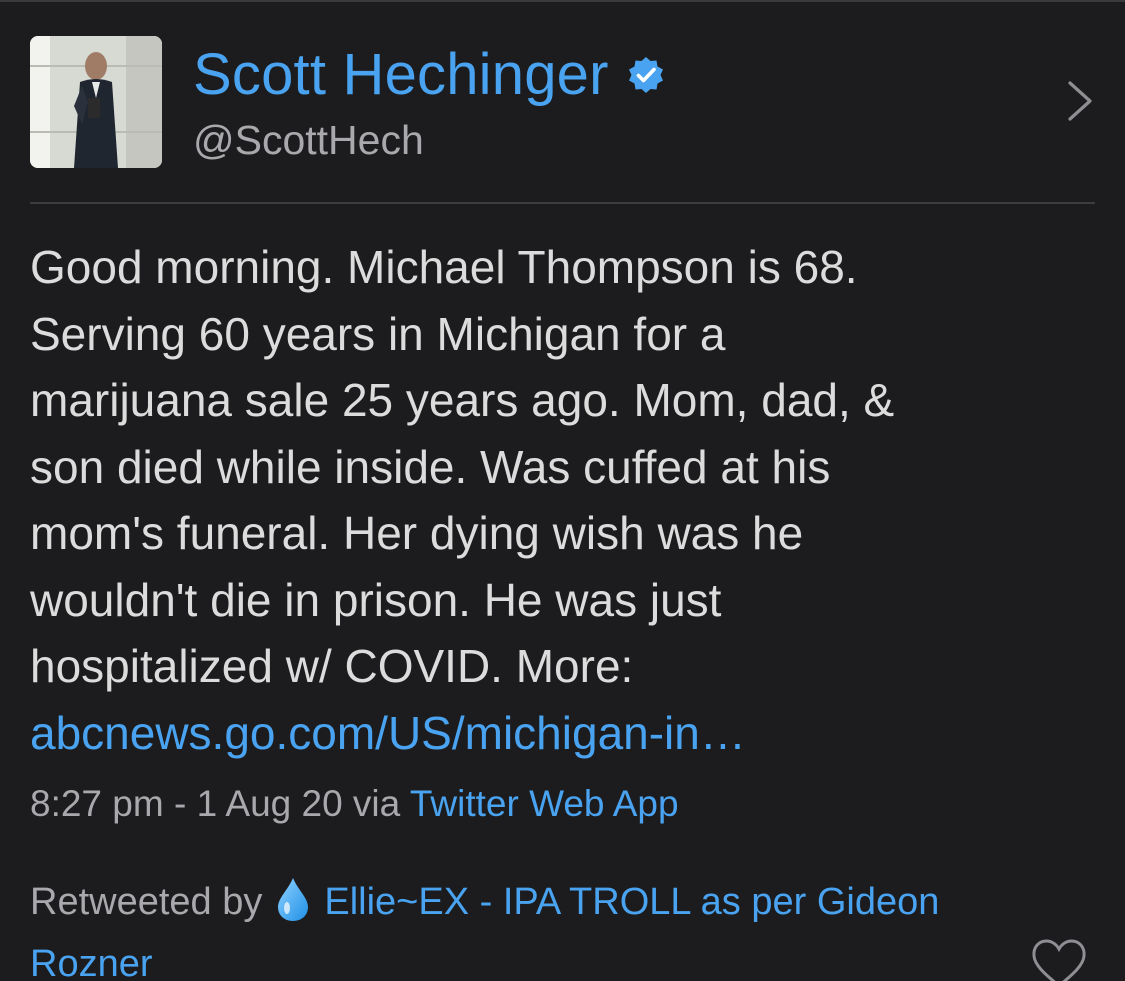 The height and width of the screenshot is (981, 1125). I want to click on timestamp: 8:27 pm - 1 Aug 20 via, so click(220, 803).